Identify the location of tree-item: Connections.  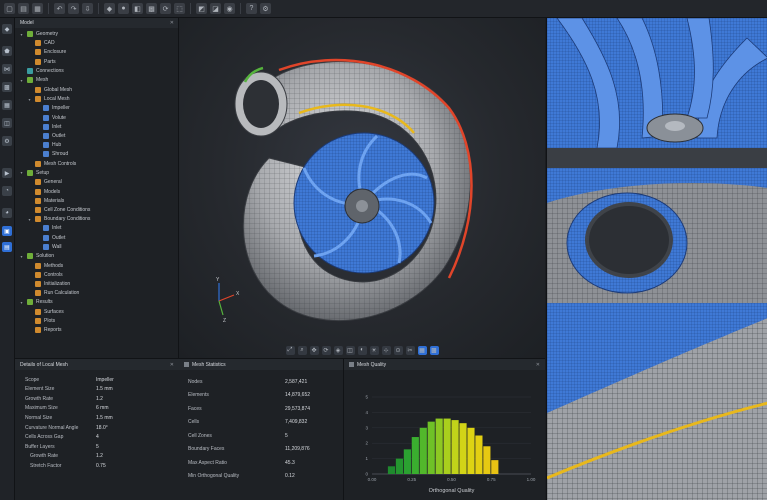
(41, 71).